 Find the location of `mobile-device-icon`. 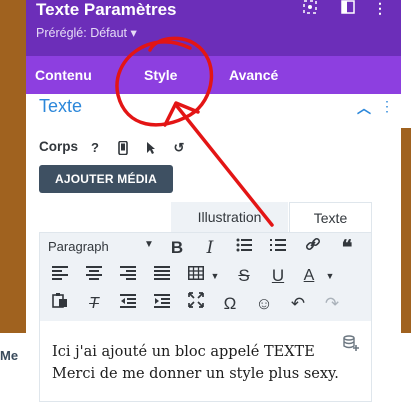

mobile-device-icon is located at coordinates (123, 148).